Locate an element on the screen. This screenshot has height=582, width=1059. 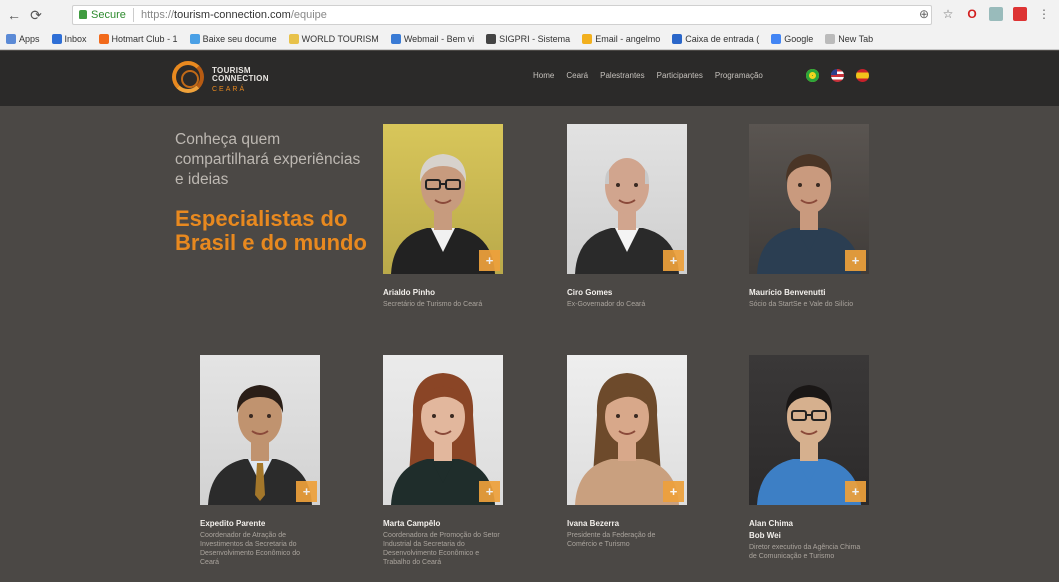
speaker-name: Alan Chima is located at coordinates (771, 523).